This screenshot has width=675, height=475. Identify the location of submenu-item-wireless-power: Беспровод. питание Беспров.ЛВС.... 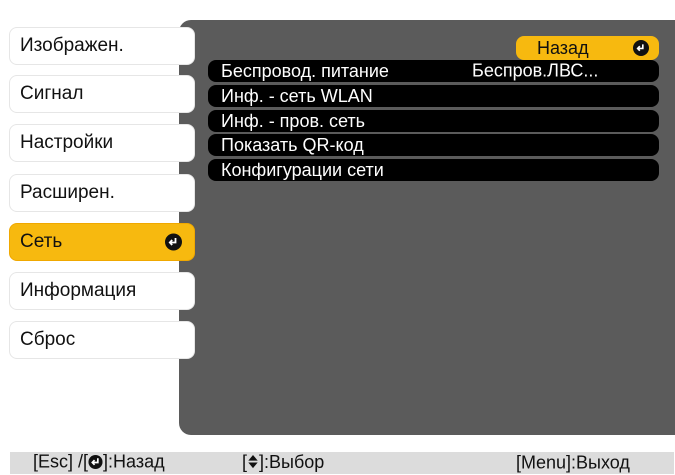
(433, 71).